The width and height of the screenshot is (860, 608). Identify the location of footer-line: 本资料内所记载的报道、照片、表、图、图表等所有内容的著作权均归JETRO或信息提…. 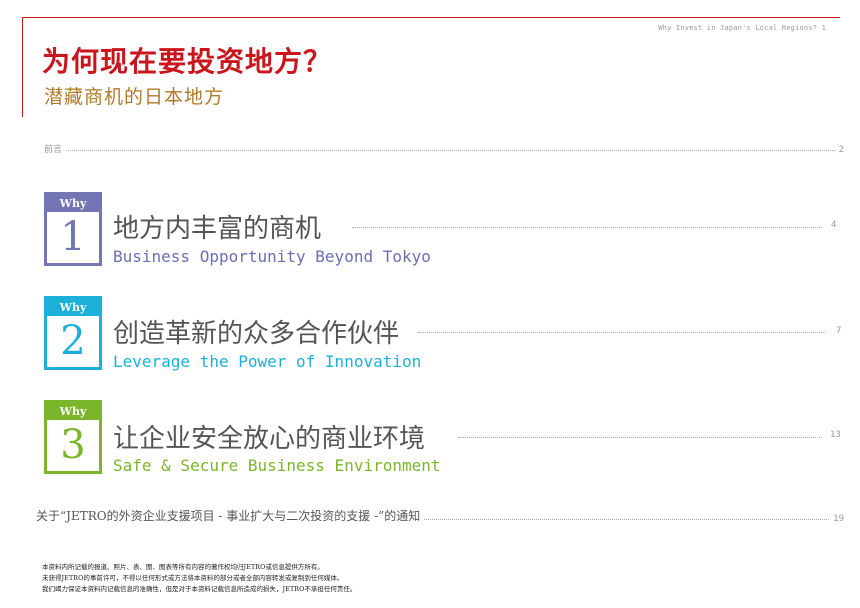
(183, 567).